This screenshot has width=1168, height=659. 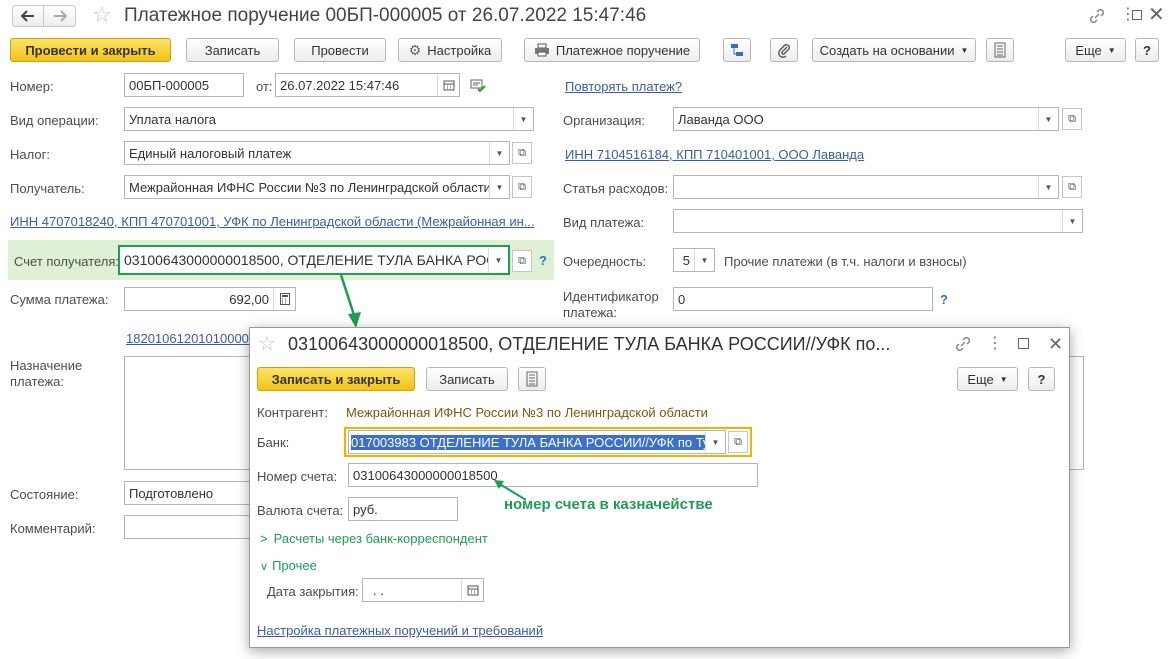 What do you see at coordinates (188, 338) in the screenshot?
I see `kbk-link: 18201061201010000510` at bounding box center [188, 338].